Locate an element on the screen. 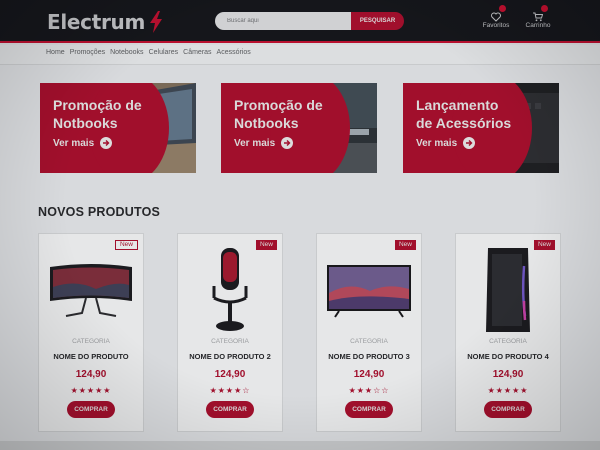  pc-tower-icon is located at coordinates (508, 290).